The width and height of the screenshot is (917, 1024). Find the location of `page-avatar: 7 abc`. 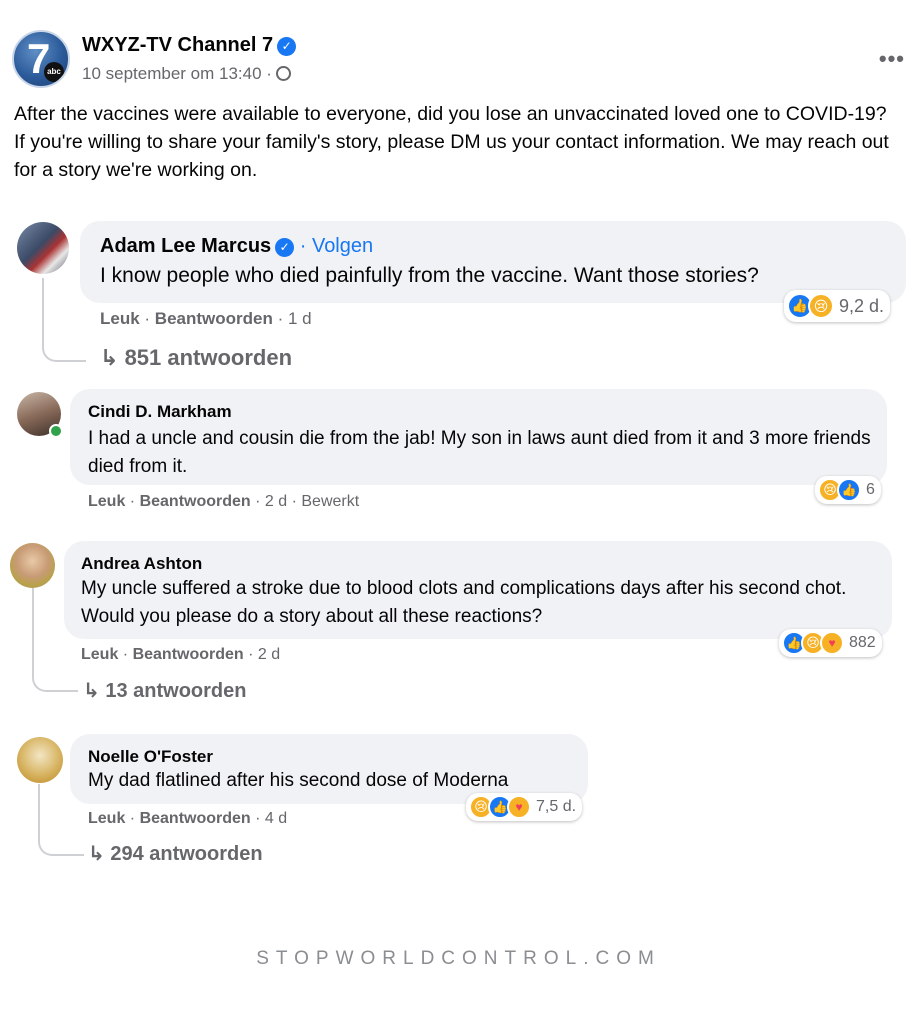

page-avatar: 7 abc is located at coordinates (41, 59).